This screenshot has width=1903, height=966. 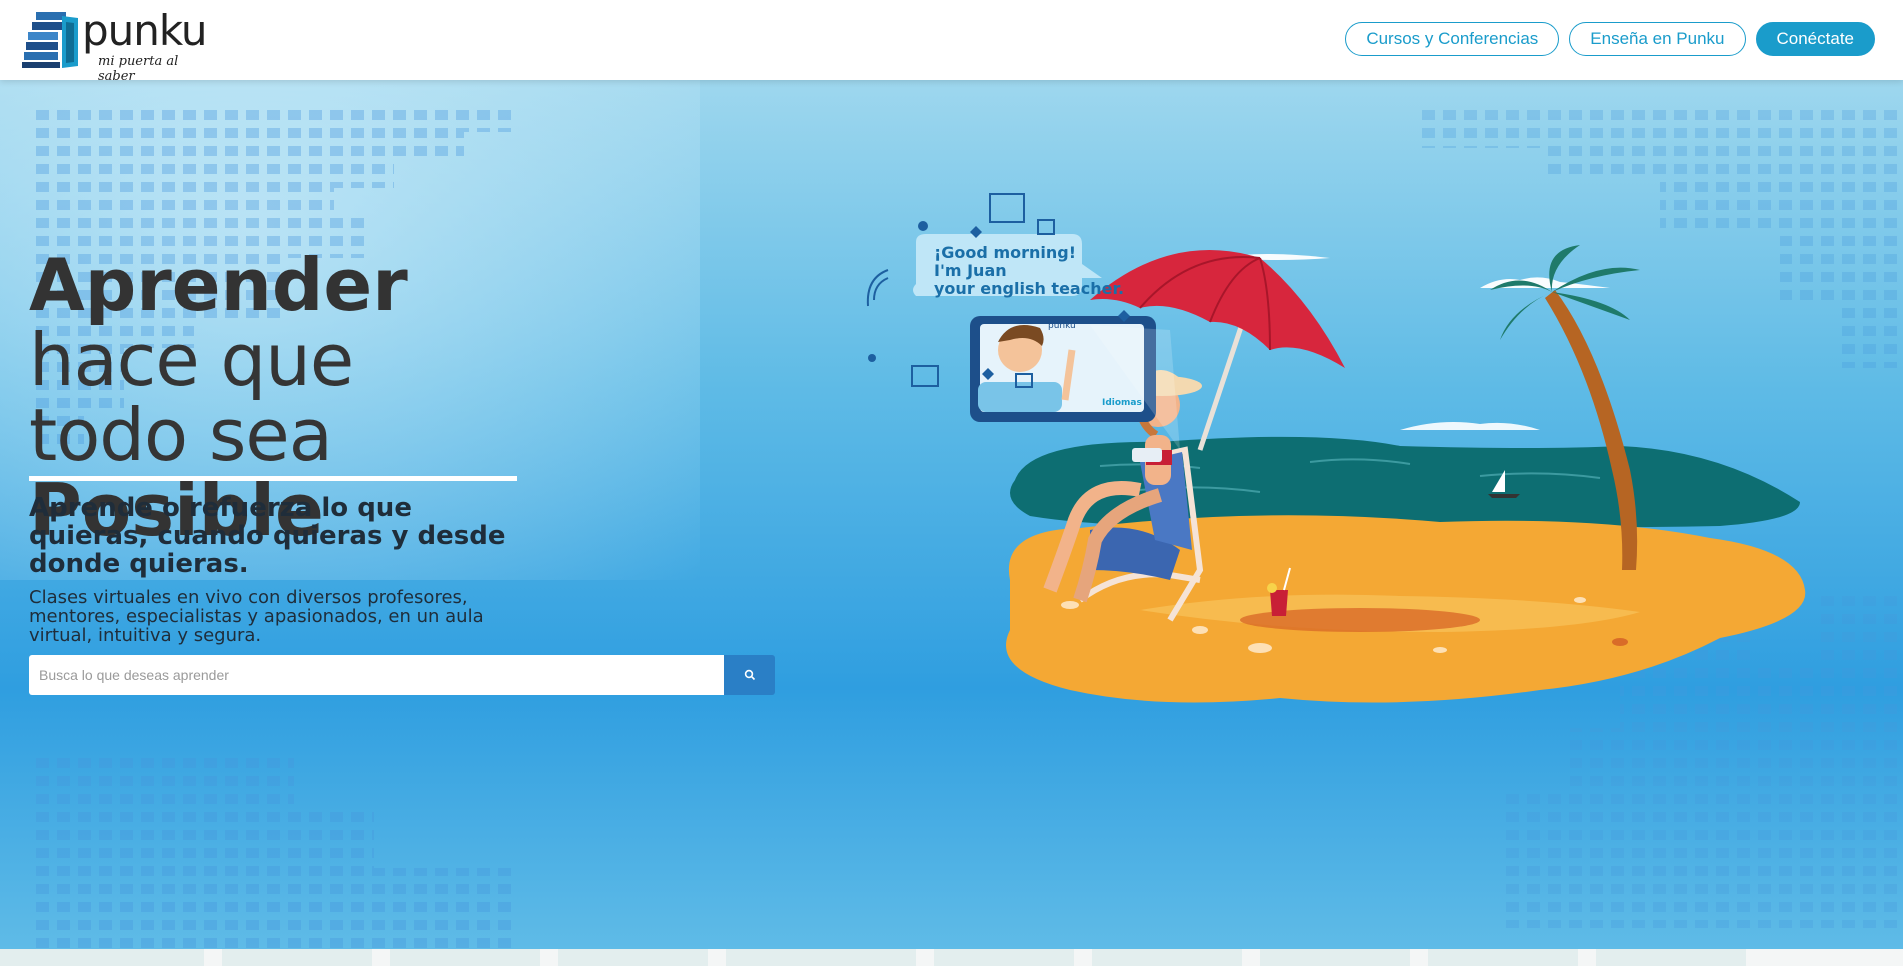 What do you see at coordinates (191, 360) in the screenshot?
I see `headline-line-2: hace que` at bounding box center [191, 360].